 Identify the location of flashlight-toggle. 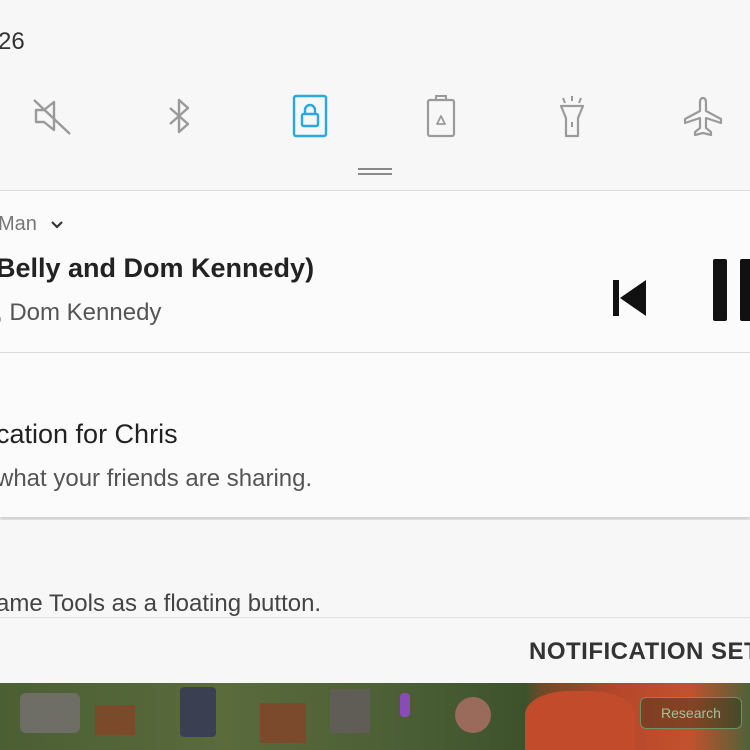
(572, 116).